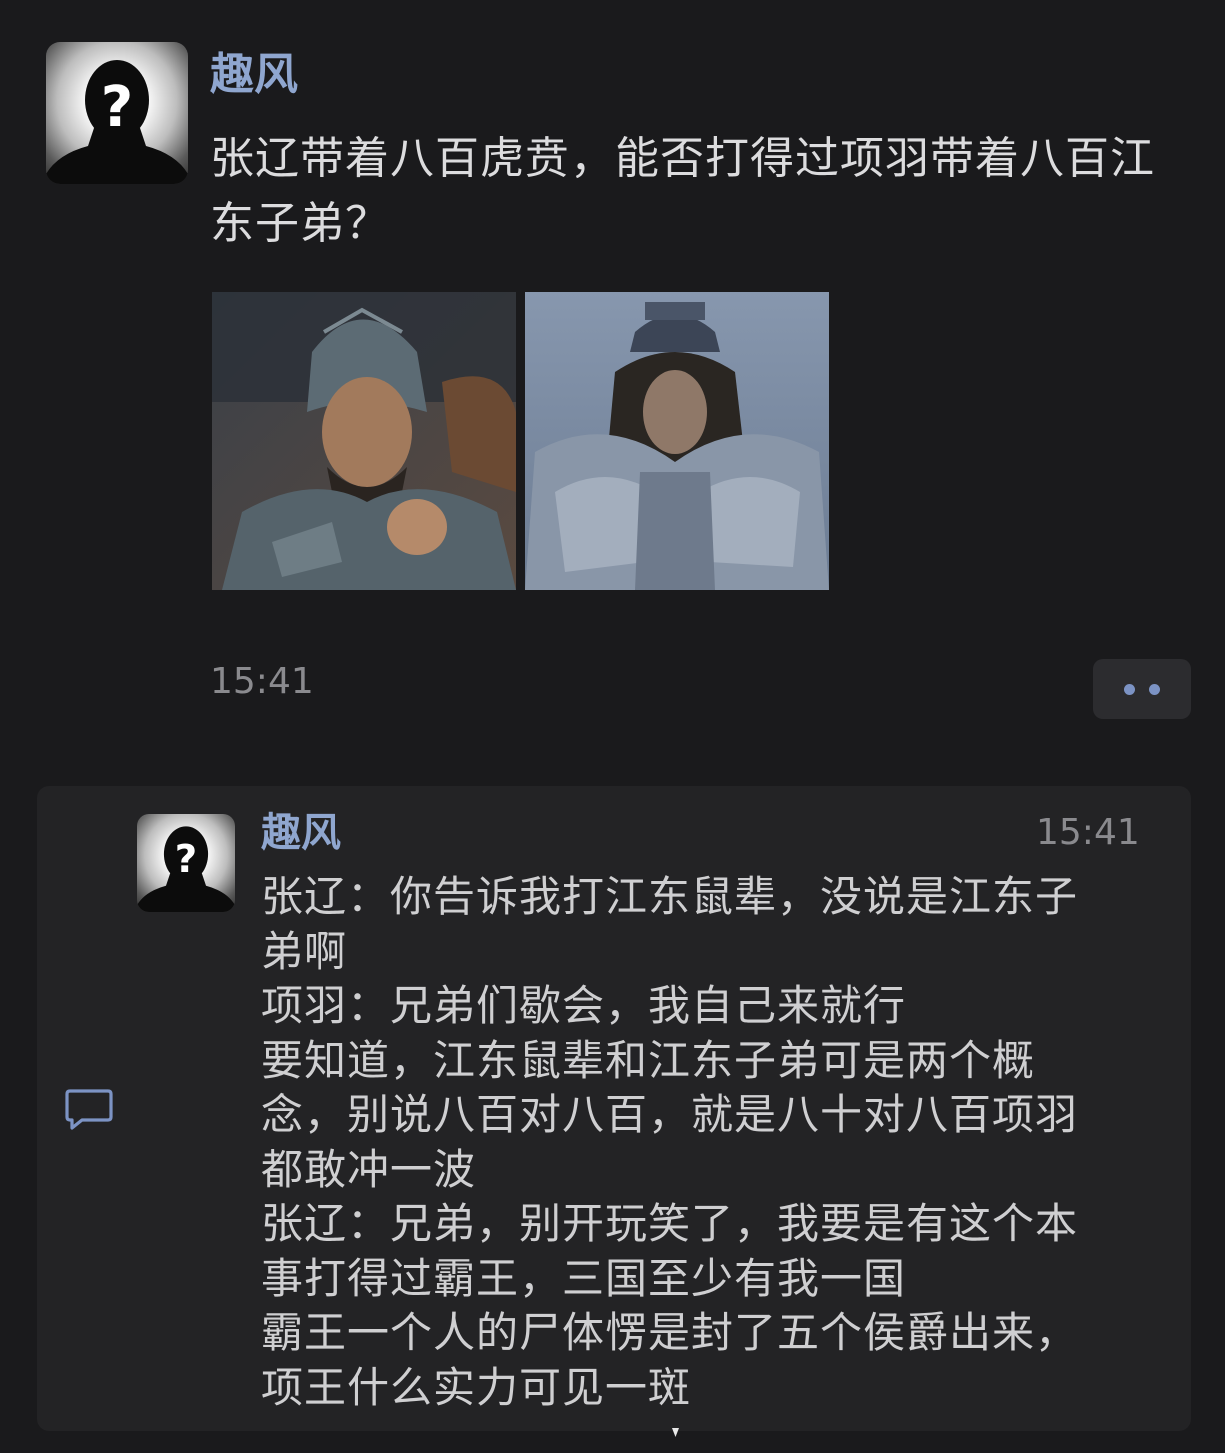 Image resolution: width=1225 pixels, height=1453 pixels. Describe the element at coordinates (1142, 689) in the screenshot. I see `more-options-button` at that location.